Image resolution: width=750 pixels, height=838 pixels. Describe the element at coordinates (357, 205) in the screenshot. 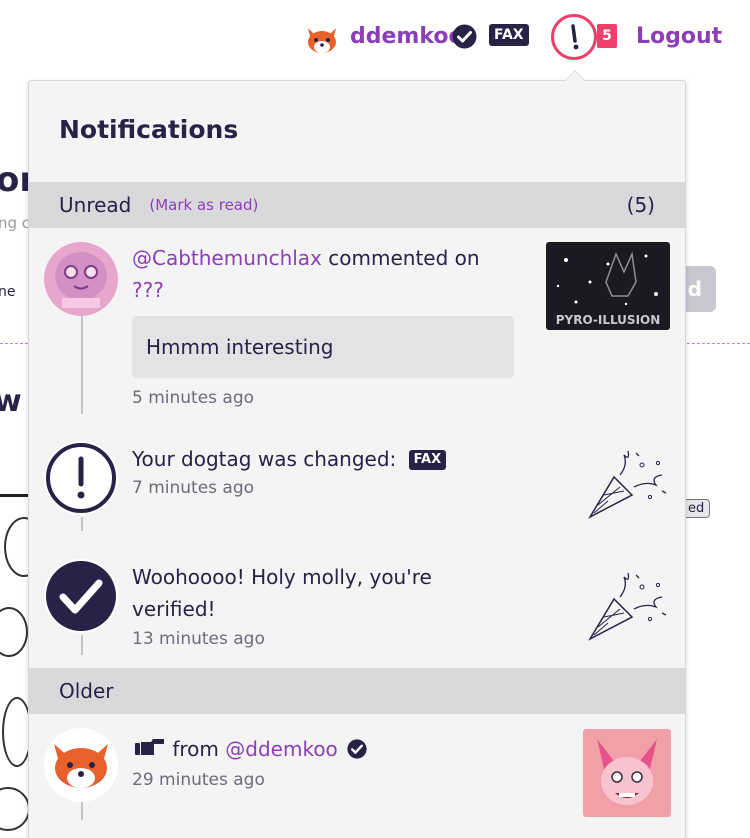

I see `unread-section-header: Unread (Mark as read) (5)` at that location.